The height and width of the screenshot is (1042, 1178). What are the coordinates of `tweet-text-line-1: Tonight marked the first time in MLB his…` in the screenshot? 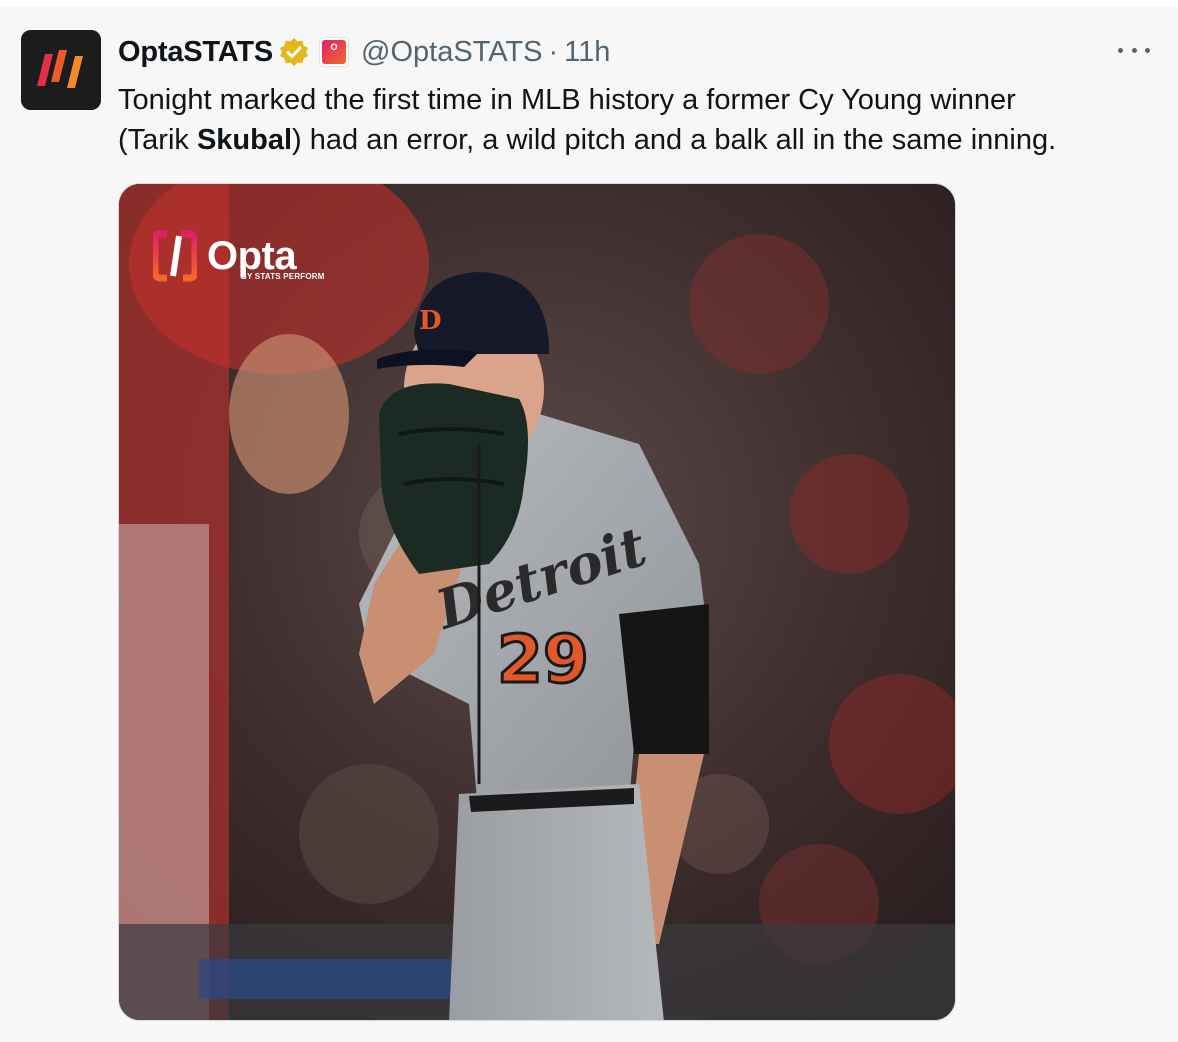 It's located at (567, 100).